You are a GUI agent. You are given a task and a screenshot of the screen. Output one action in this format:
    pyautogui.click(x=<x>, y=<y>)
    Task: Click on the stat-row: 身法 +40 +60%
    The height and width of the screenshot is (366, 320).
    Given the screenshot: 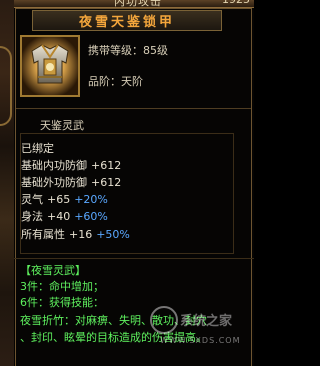 What is the action you would take?
    pyautogui.click(x=64, y=216)
    